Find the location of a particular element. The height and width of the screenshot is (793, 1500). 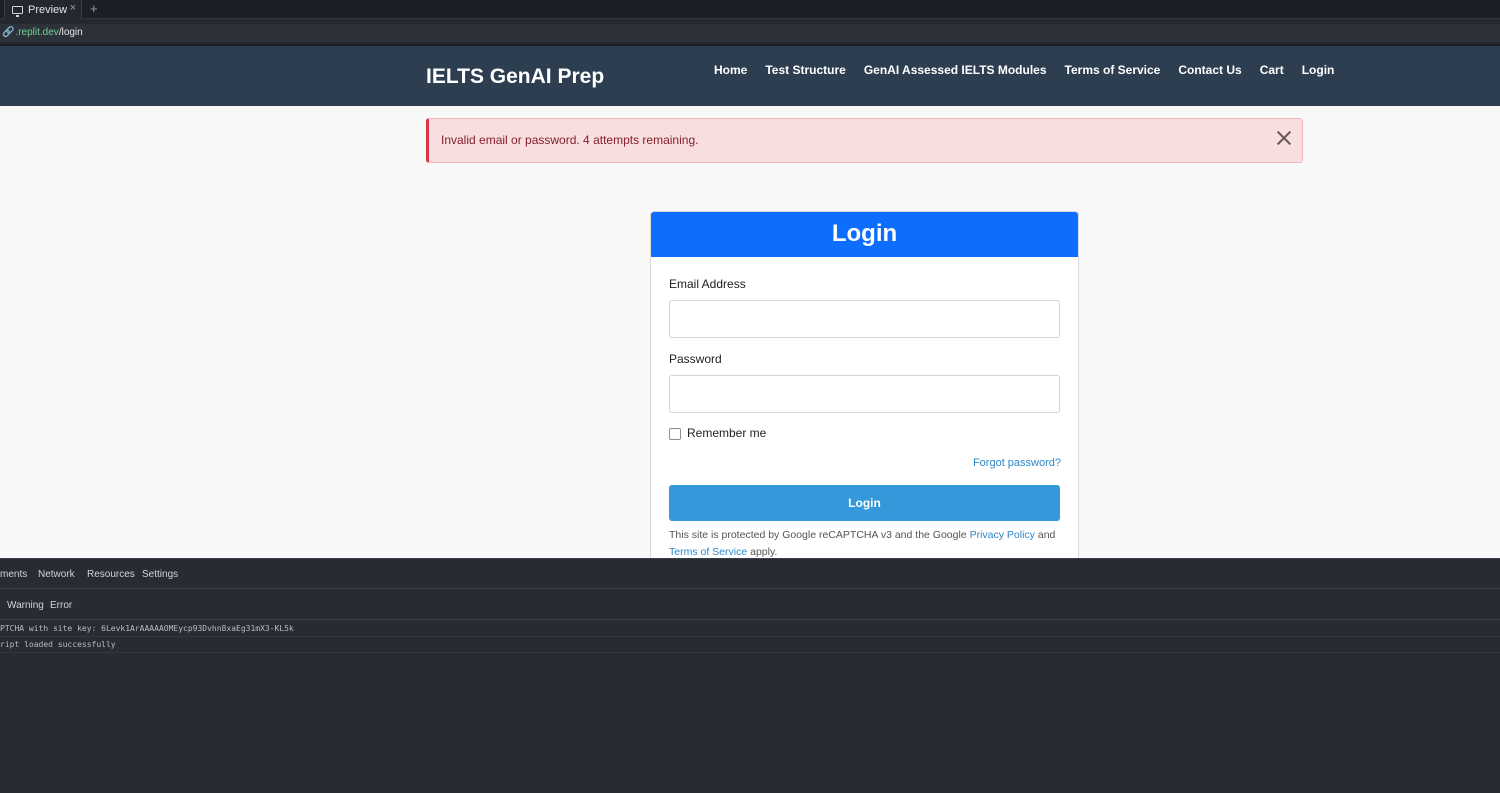

remember-checkbox is located at coordinates (675, 434).